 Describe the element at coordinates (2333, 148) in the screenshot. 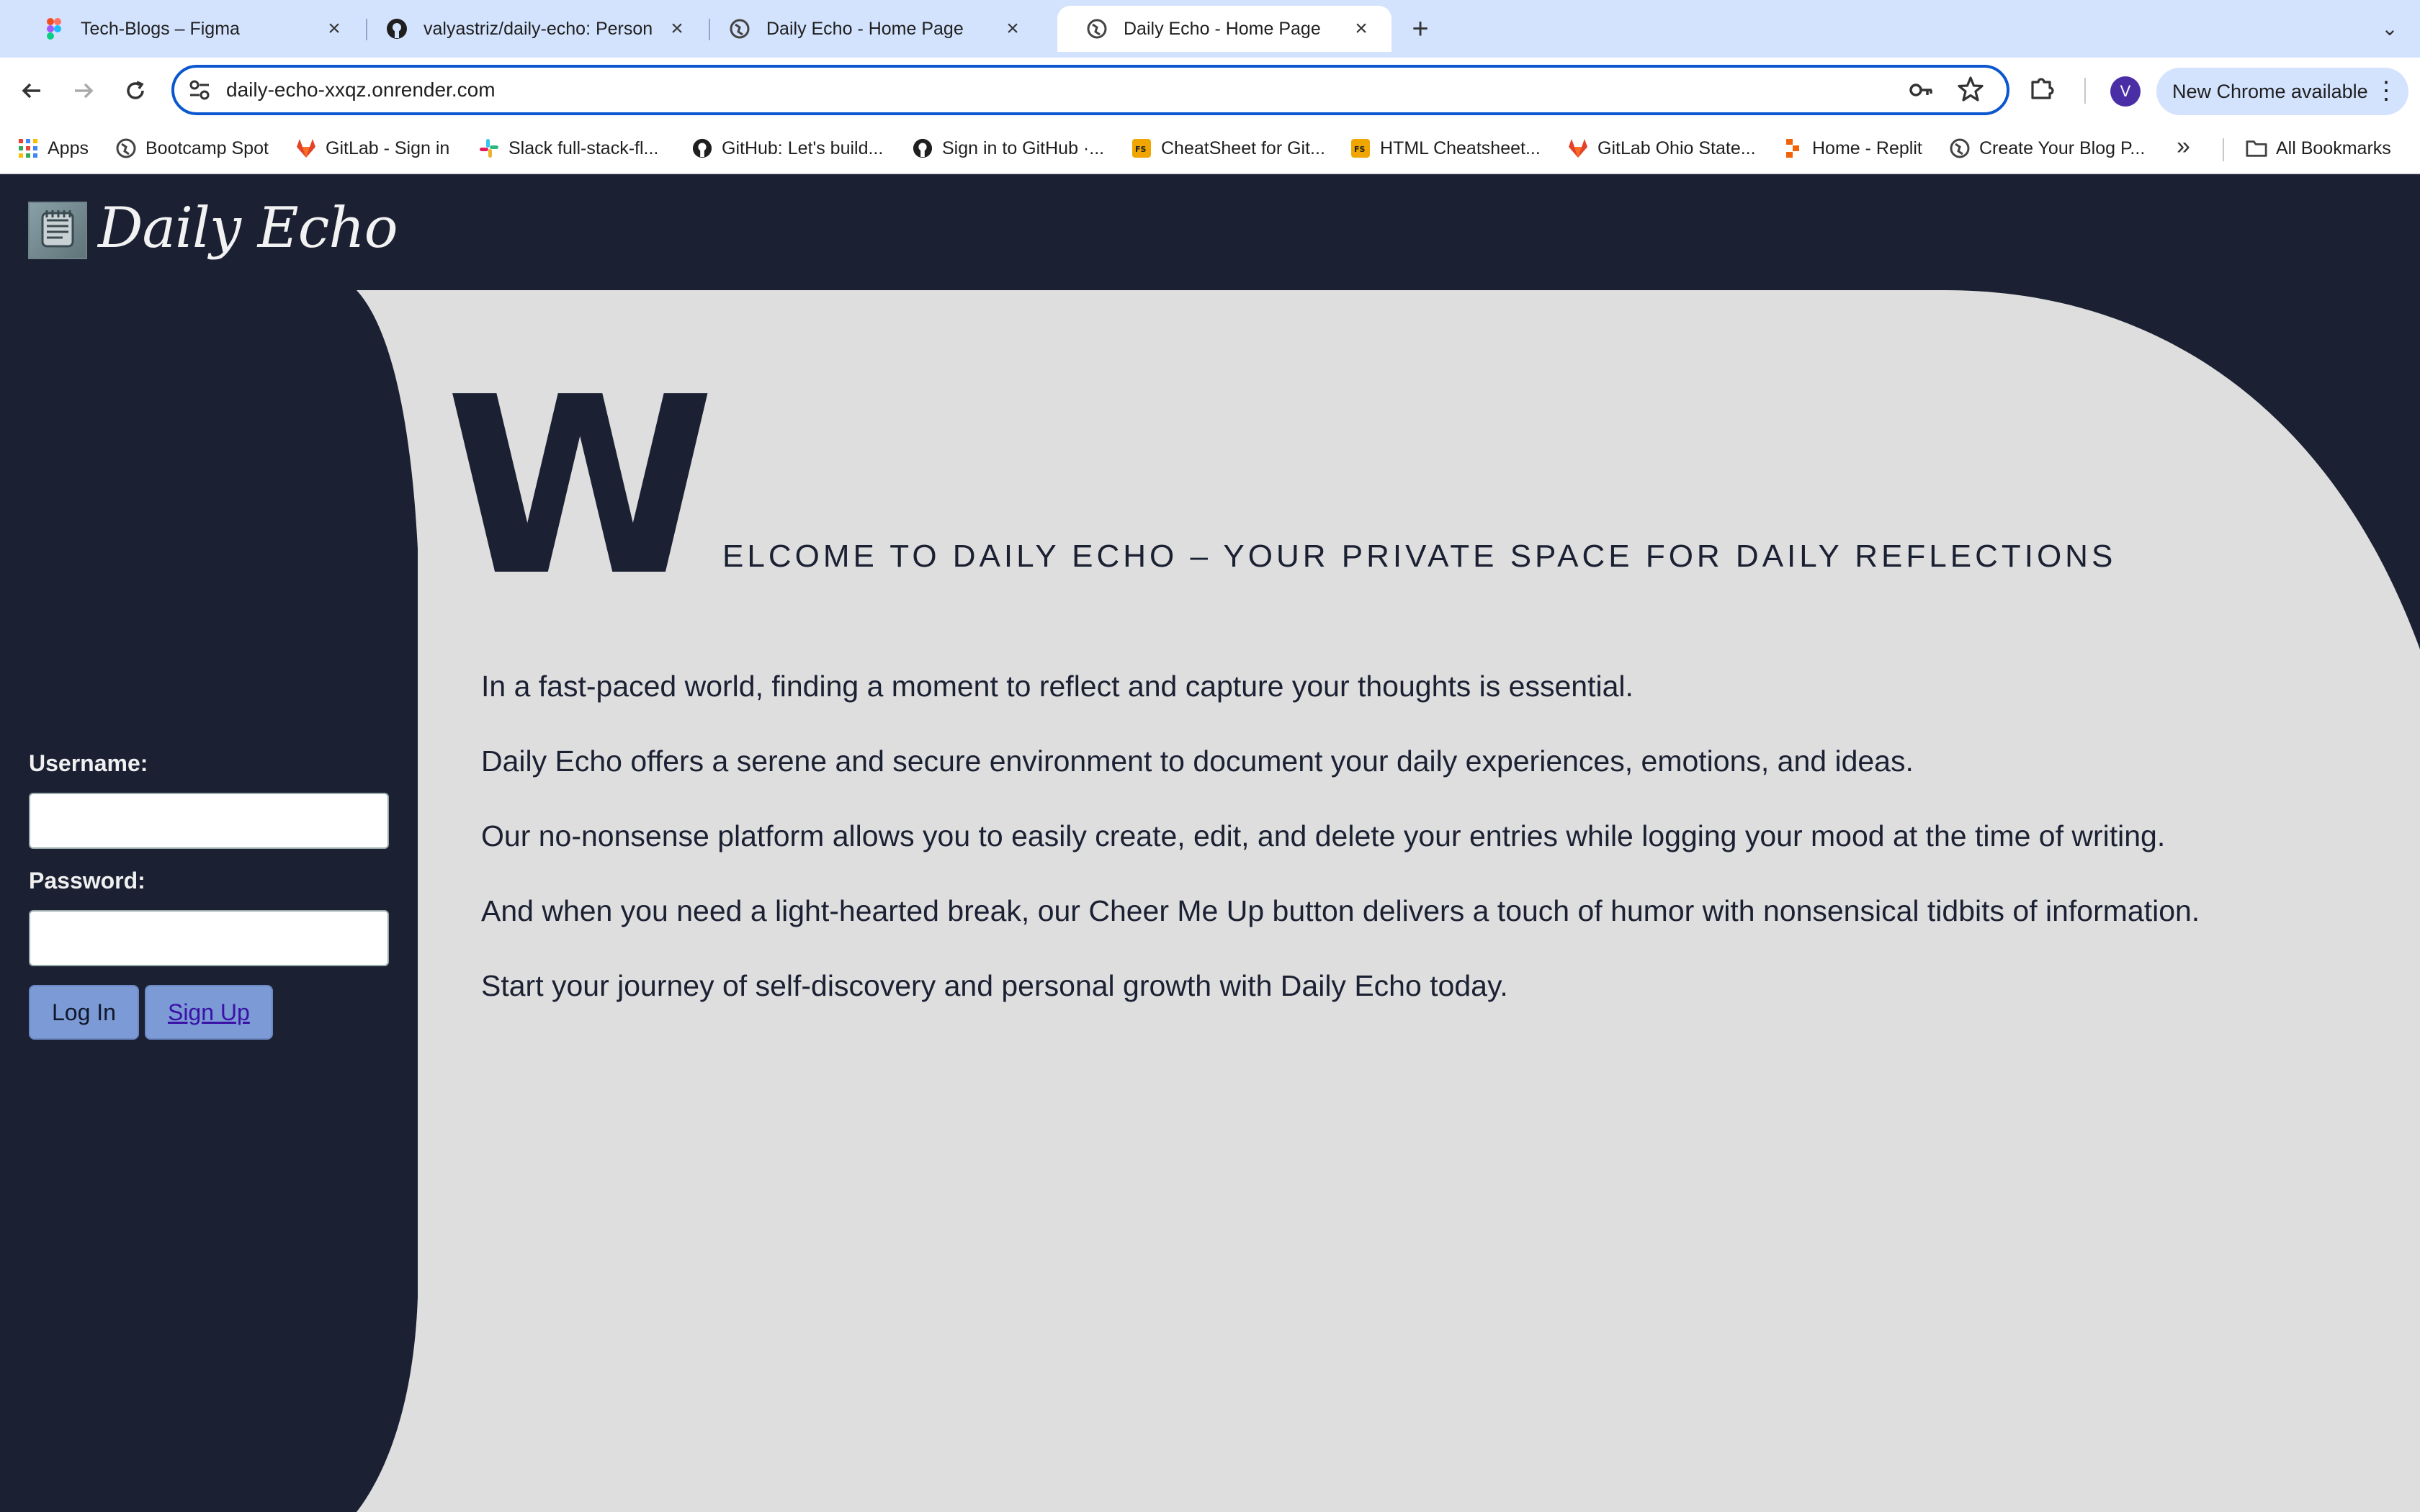

I see `bookmark-label: All Bookmarks` at that location.